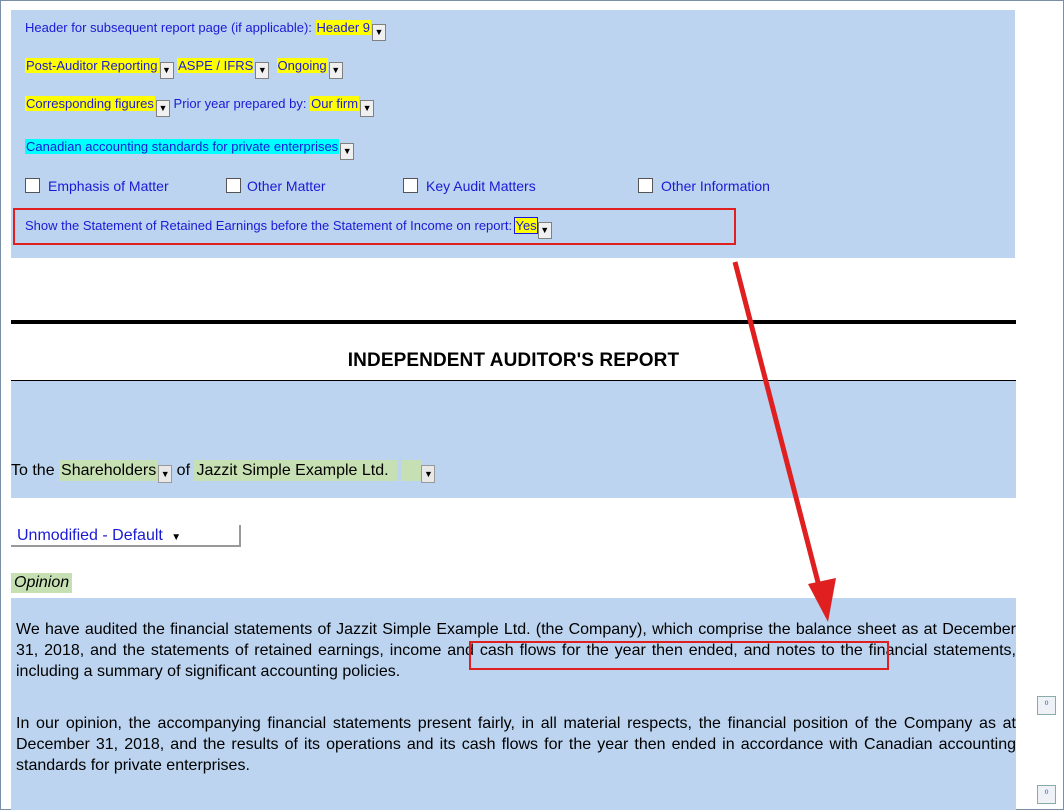 Image resolution: width=1064 pixels, height=810 pixels. What do you see at coordinates (822, 600) in the screenshot?
I see `arrow-head` at bounding box center [822, 600].